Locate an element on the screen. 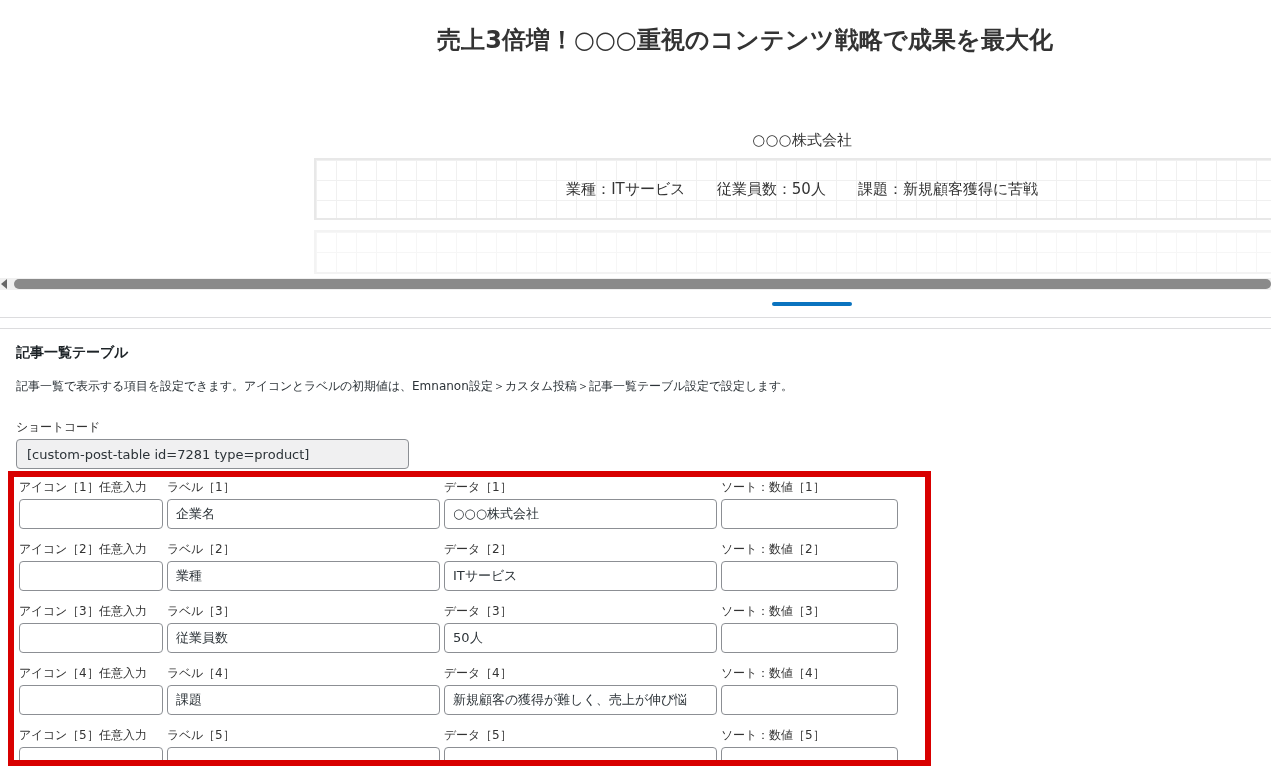  field-label: アイコン［1］任意入力 is located at coordinates (83, 487).